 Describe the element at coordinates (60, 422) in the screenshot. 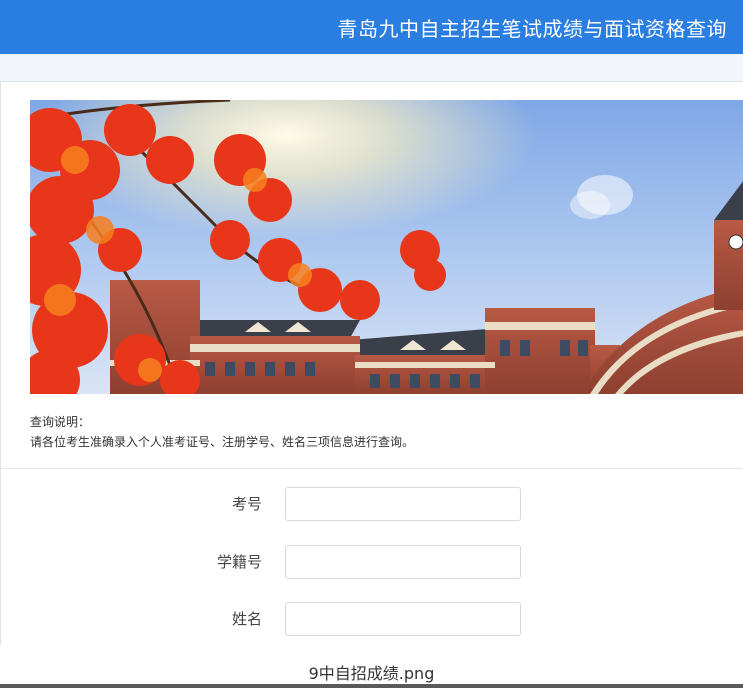

I see `instructions-title: 查询说明：` at that location.